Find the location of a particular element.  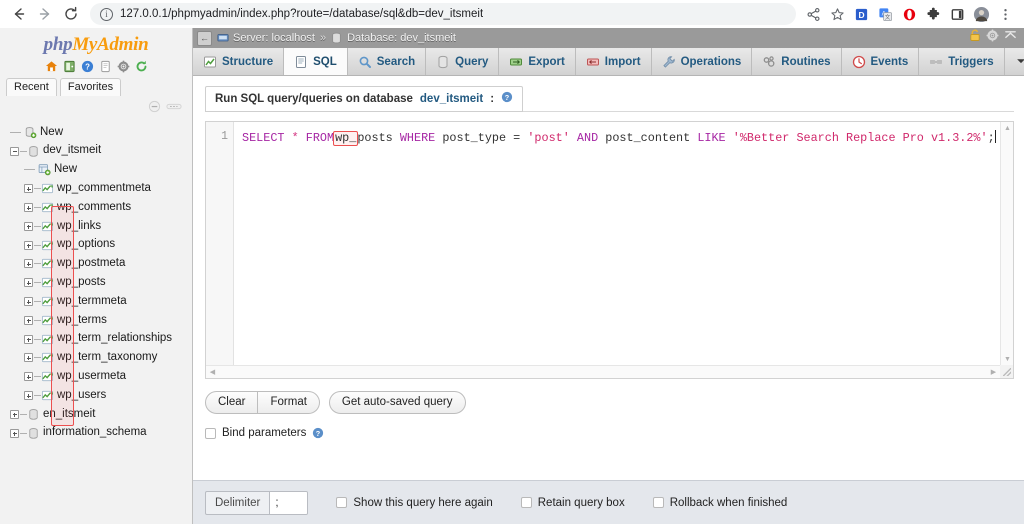

chrome-menu-icon is located at coordinates (1005, 14).